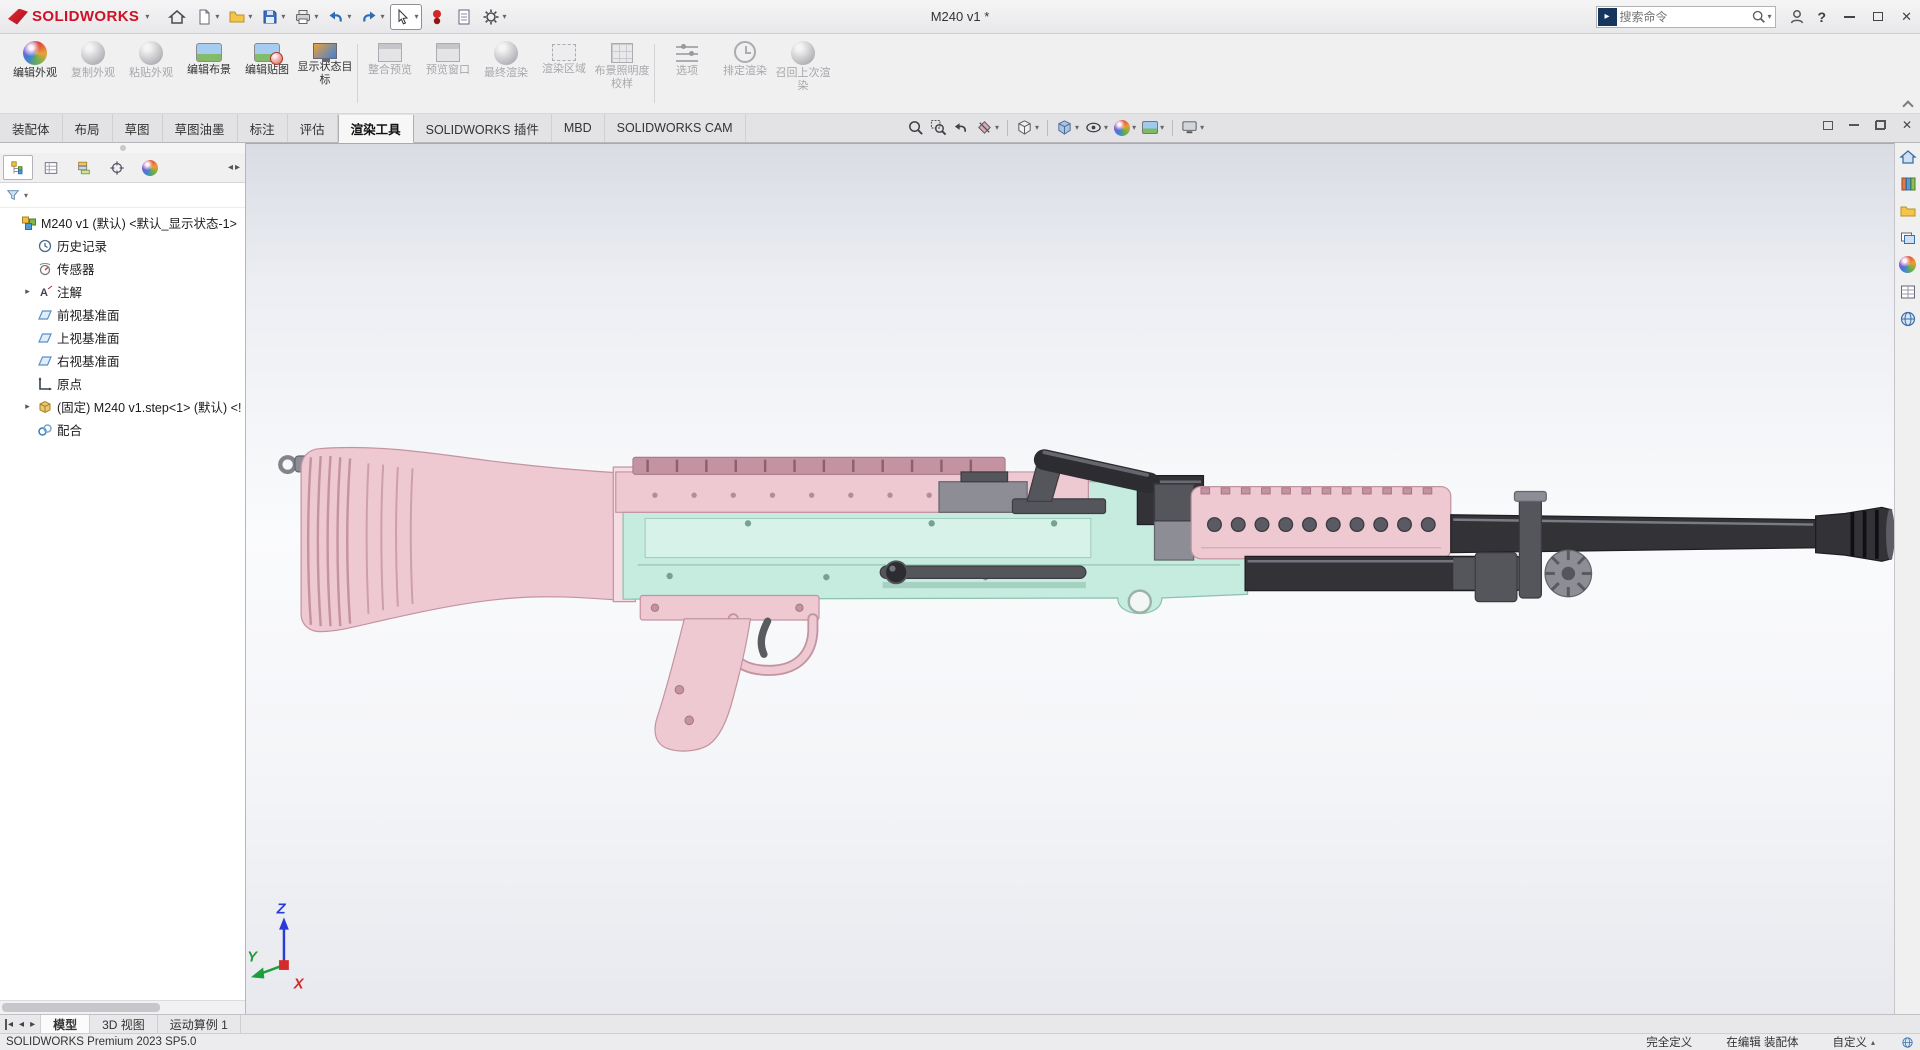 The width and height of the screenshot is (1920, 1050). What do you see at coordinates (13, 195) in the screenshot?
I see `filter-funnel-icon` at bounding box center [13, 195].